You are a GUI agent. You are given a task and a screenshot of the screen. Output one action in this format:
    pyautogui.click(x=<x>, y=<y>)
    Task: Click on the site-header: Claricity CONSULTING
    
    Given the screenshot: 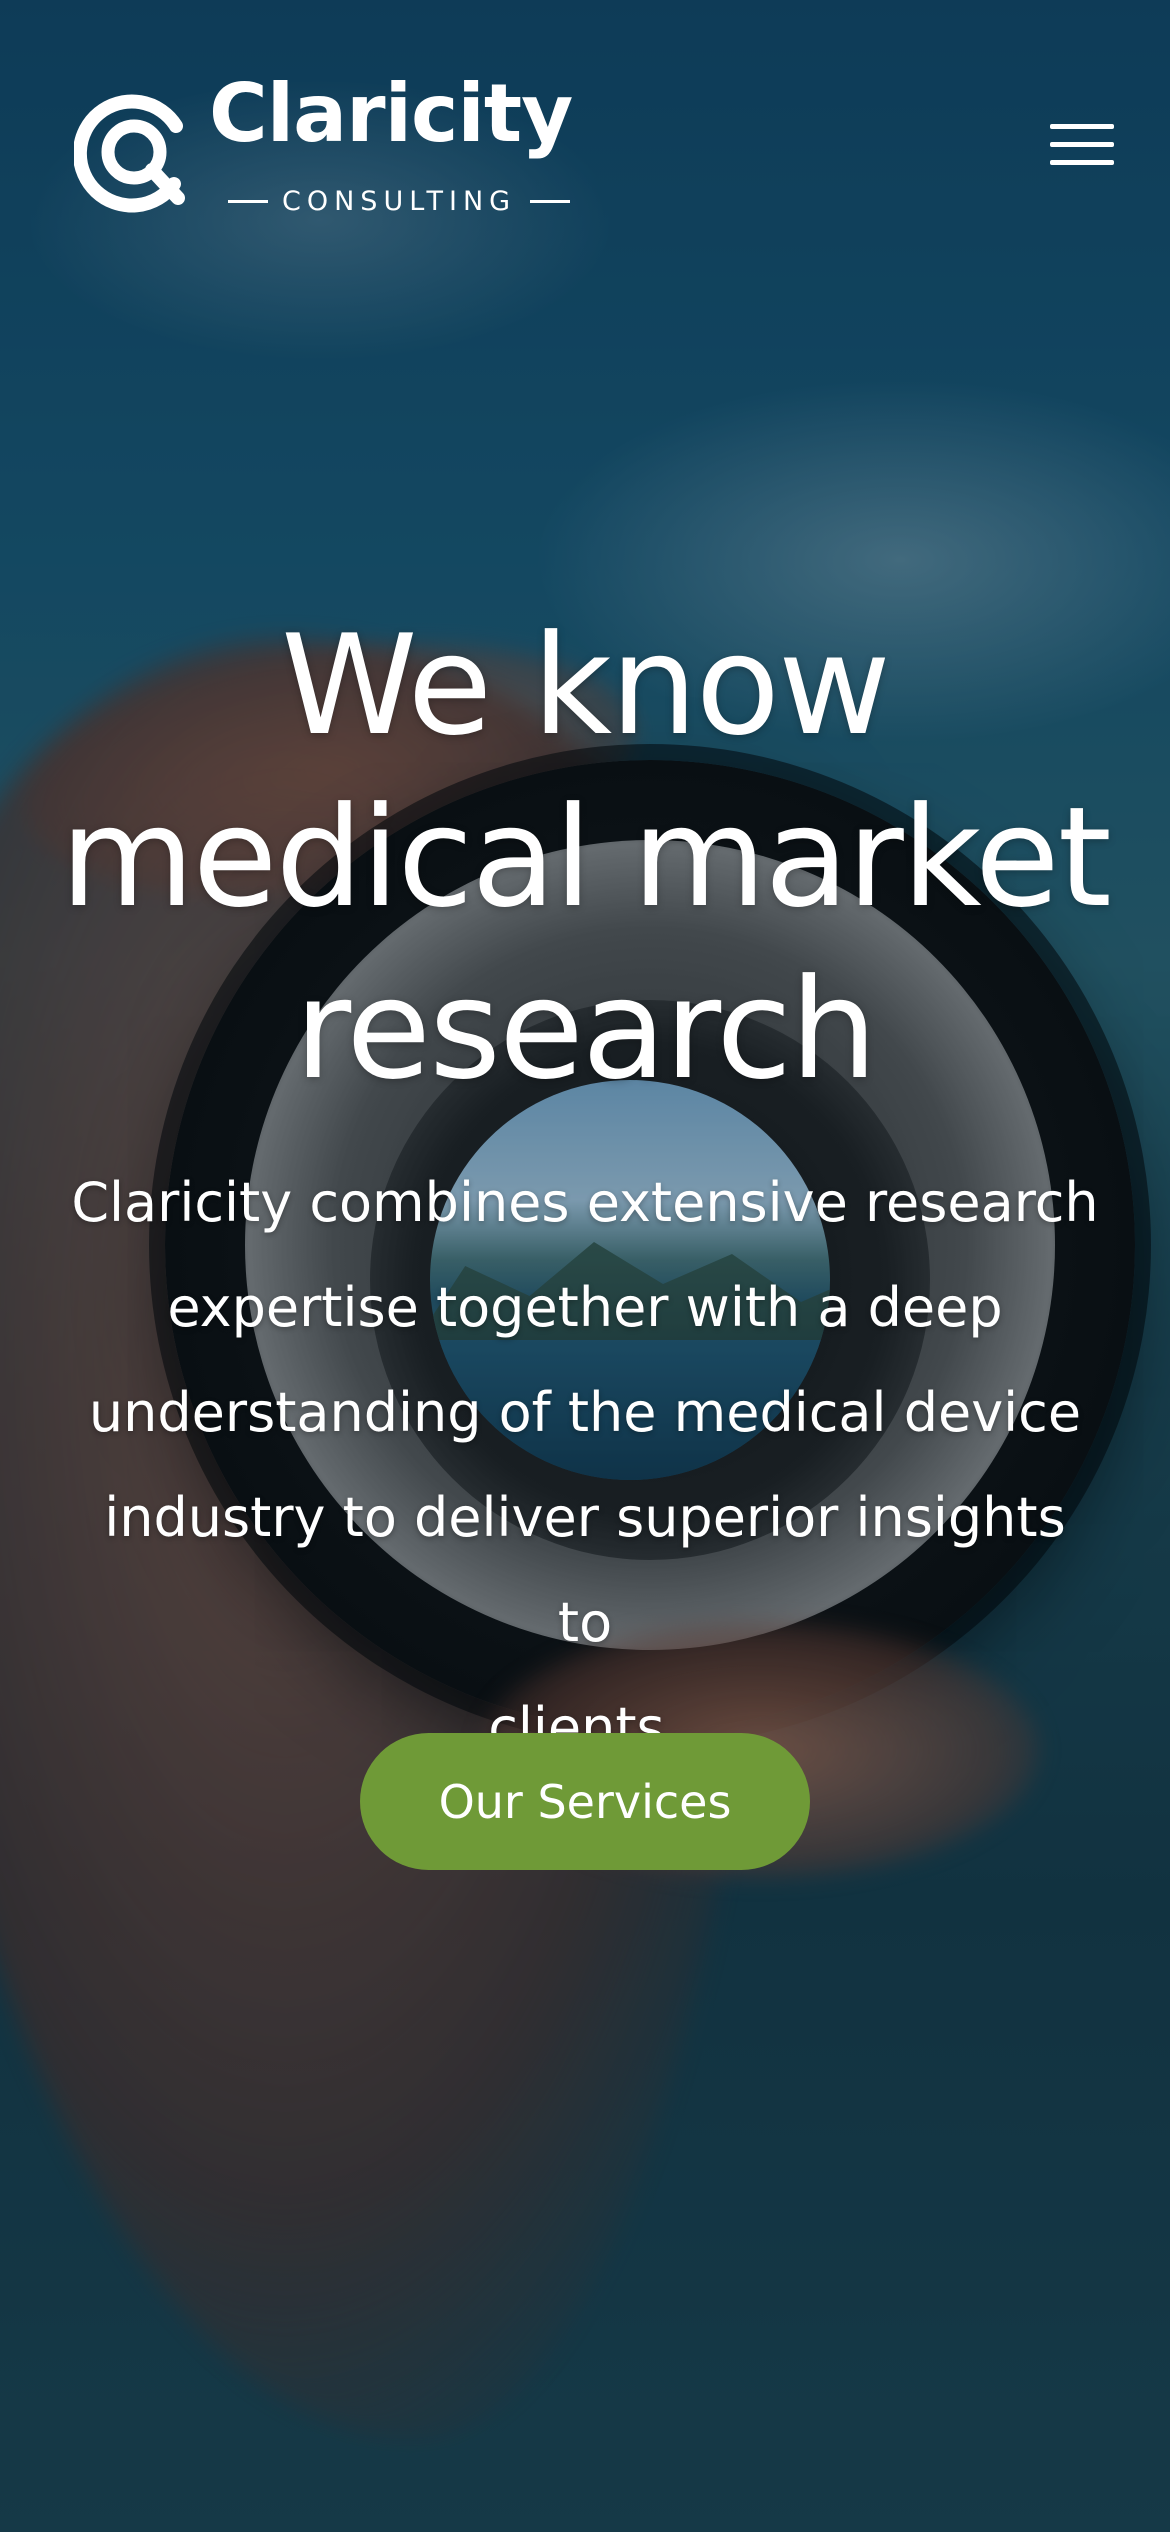 What is the action you would take?
    pyautogui.click(x=585, y=120)
    